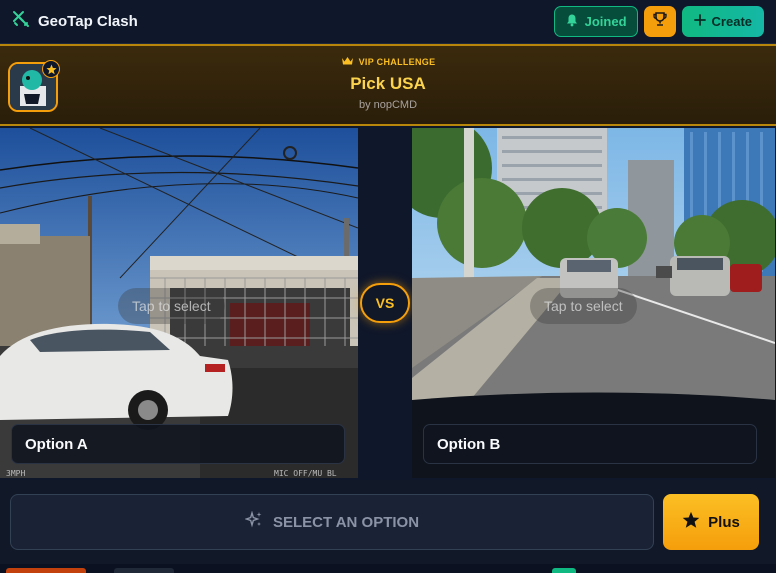  What do you see at coordinates (347, 62) in the screenshot?
I see `crown-icon` at bounding box center [347, 62].